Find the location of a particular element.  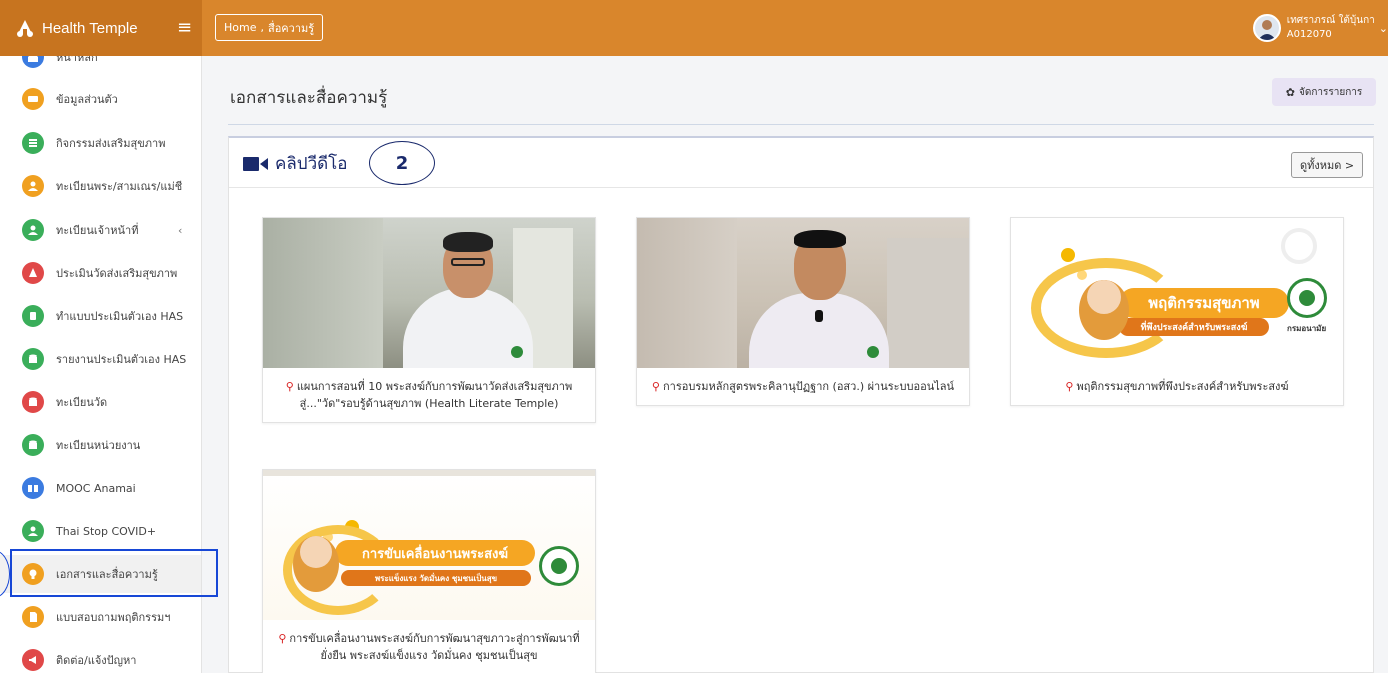

sidebar-item-label: หน้าหลัก is located at coordinates (77, 60).